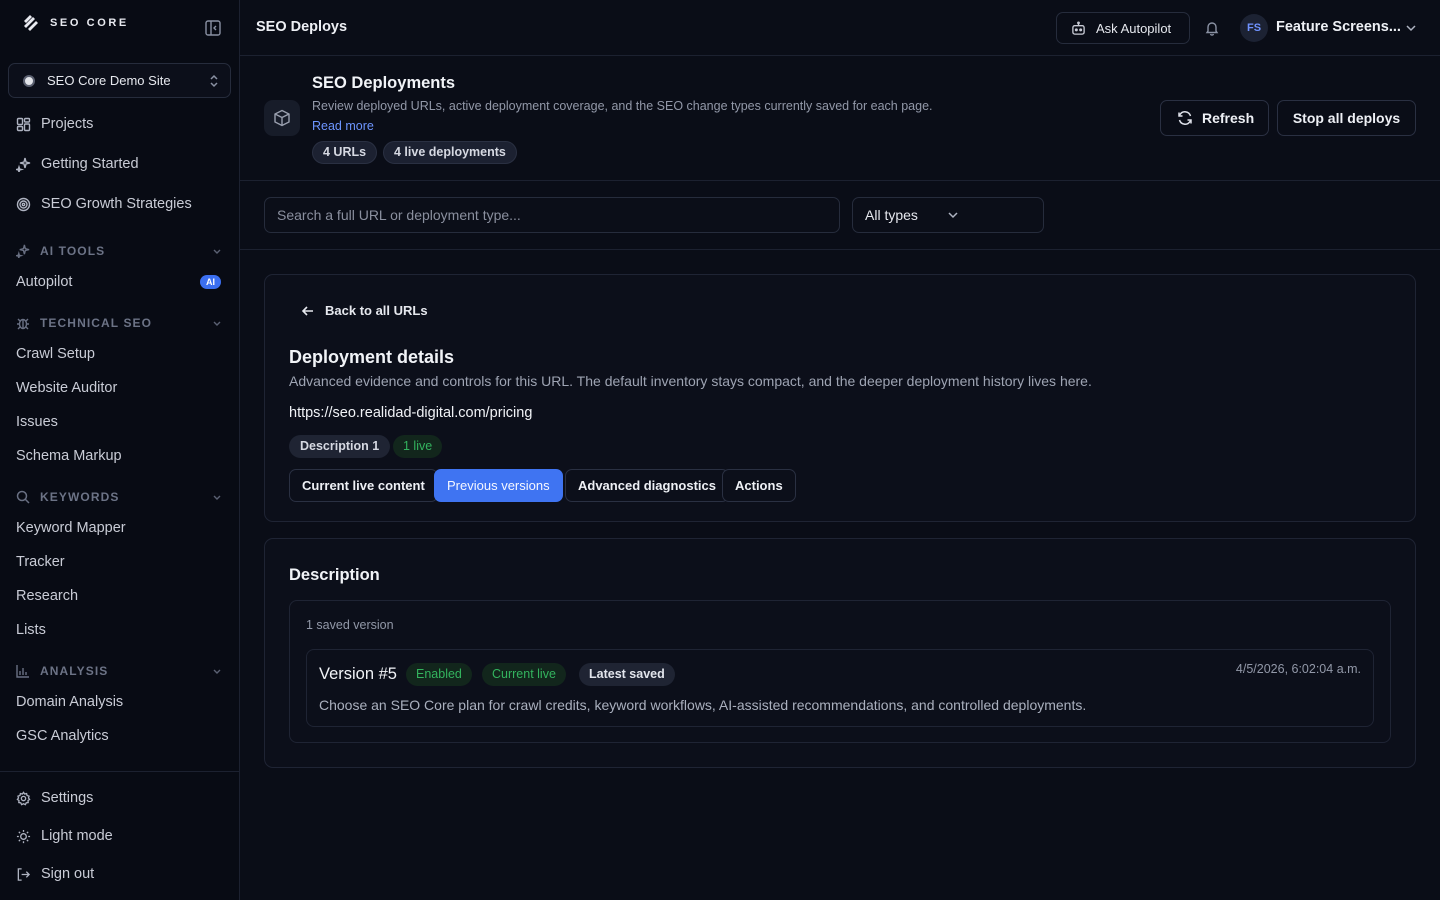 Image resolution: width=1440 pixels, height=900 pixels. What do you see at coordinates (23, 874) in the screenshot?
I see `sign-out-icon` at bounding box center [23, 874].